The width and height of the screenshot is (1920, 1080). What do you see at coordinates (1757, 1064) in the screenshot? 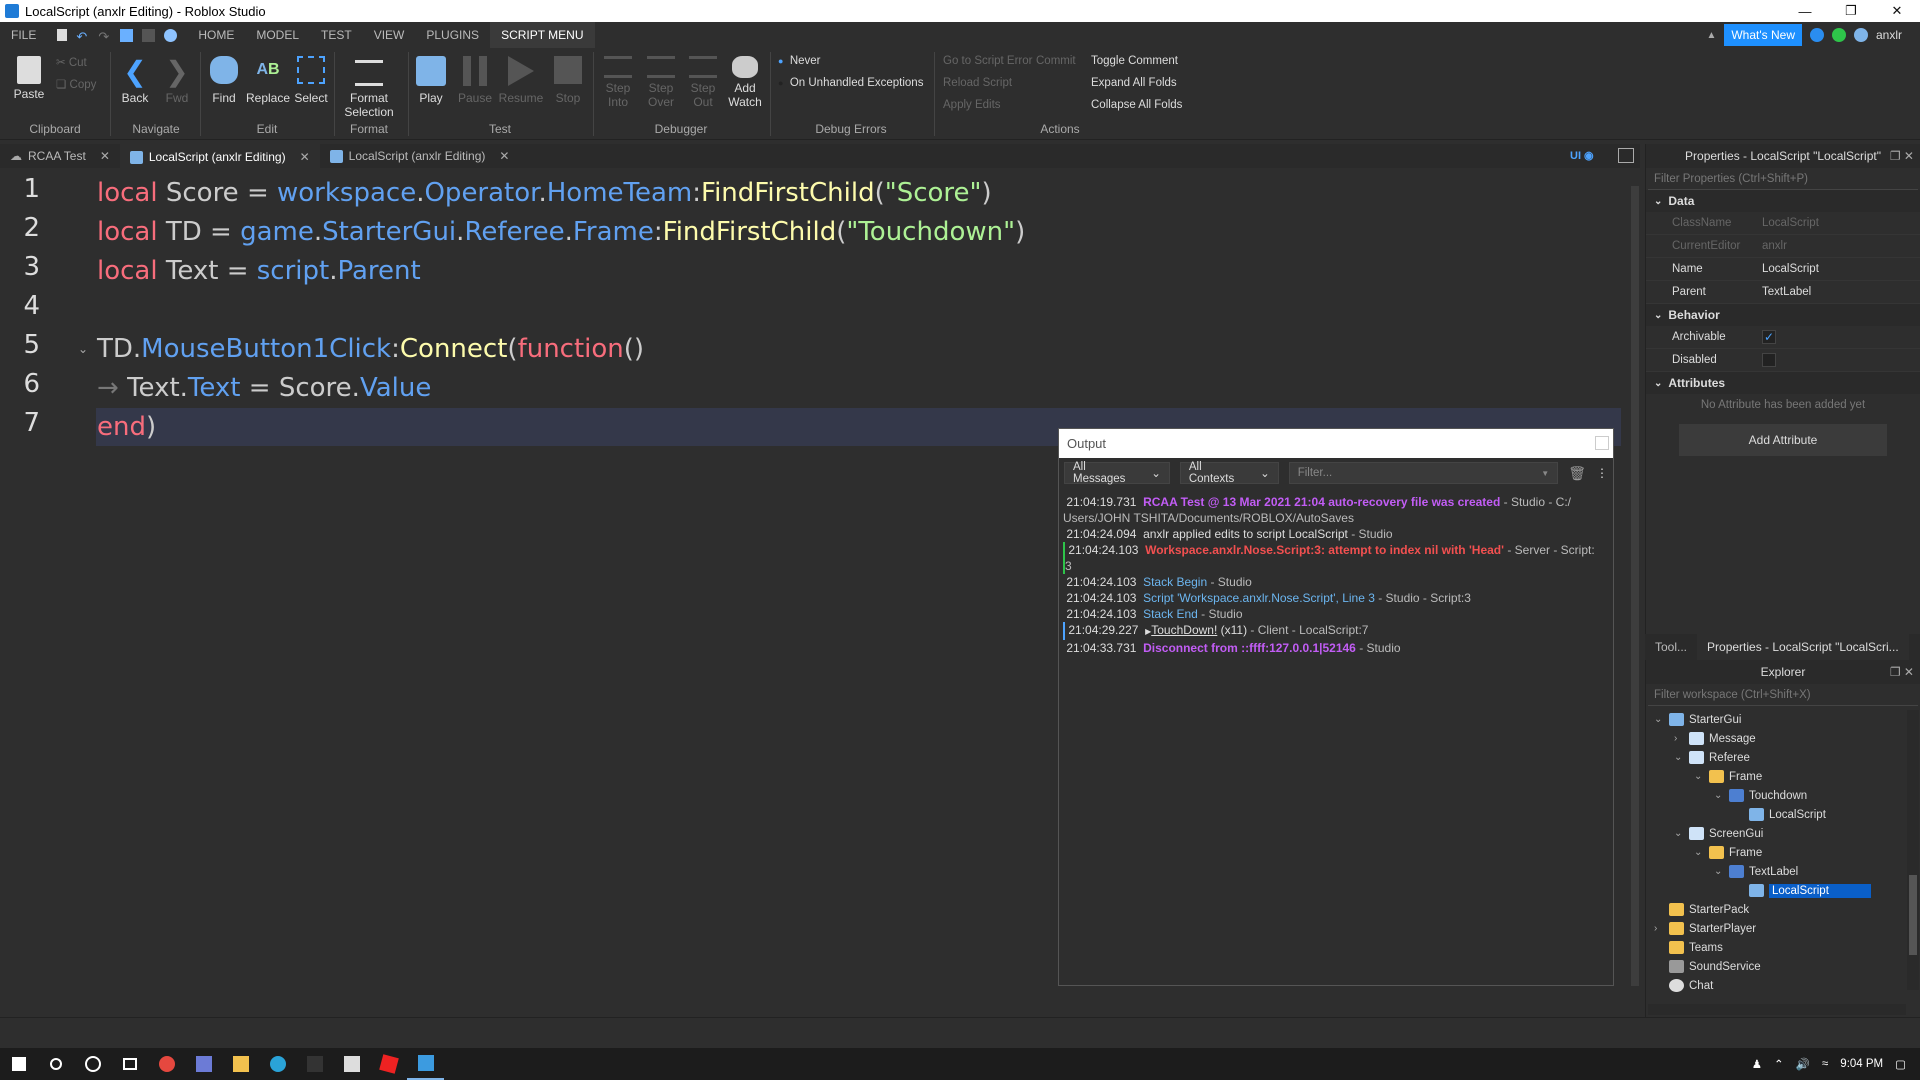
I see `people-icon: ♟` at bounding box center [1757, 1064].